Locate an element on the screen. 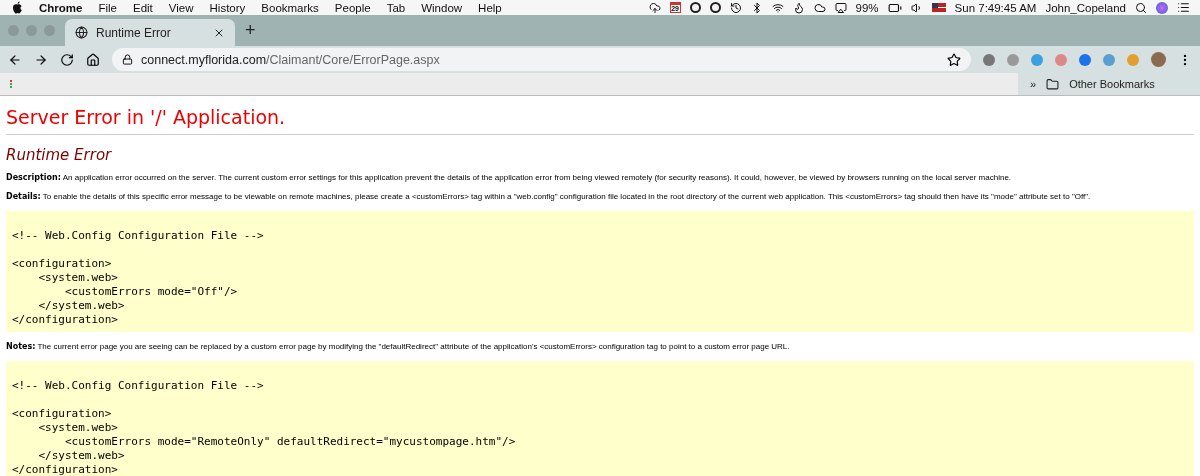 This screenshot has width=1200, height=476. address-bar: connect.myflorida.com/Claimant/Core/ErrorPage.aspx is located at coordinates (541, 59).